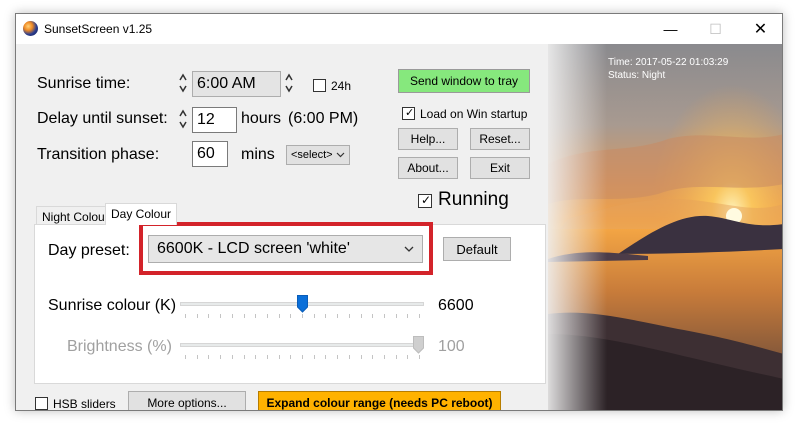 Image resolution: width=801 pixels, height=432 pixels. I want to click on exit-button: Exit, so click(500, 168).